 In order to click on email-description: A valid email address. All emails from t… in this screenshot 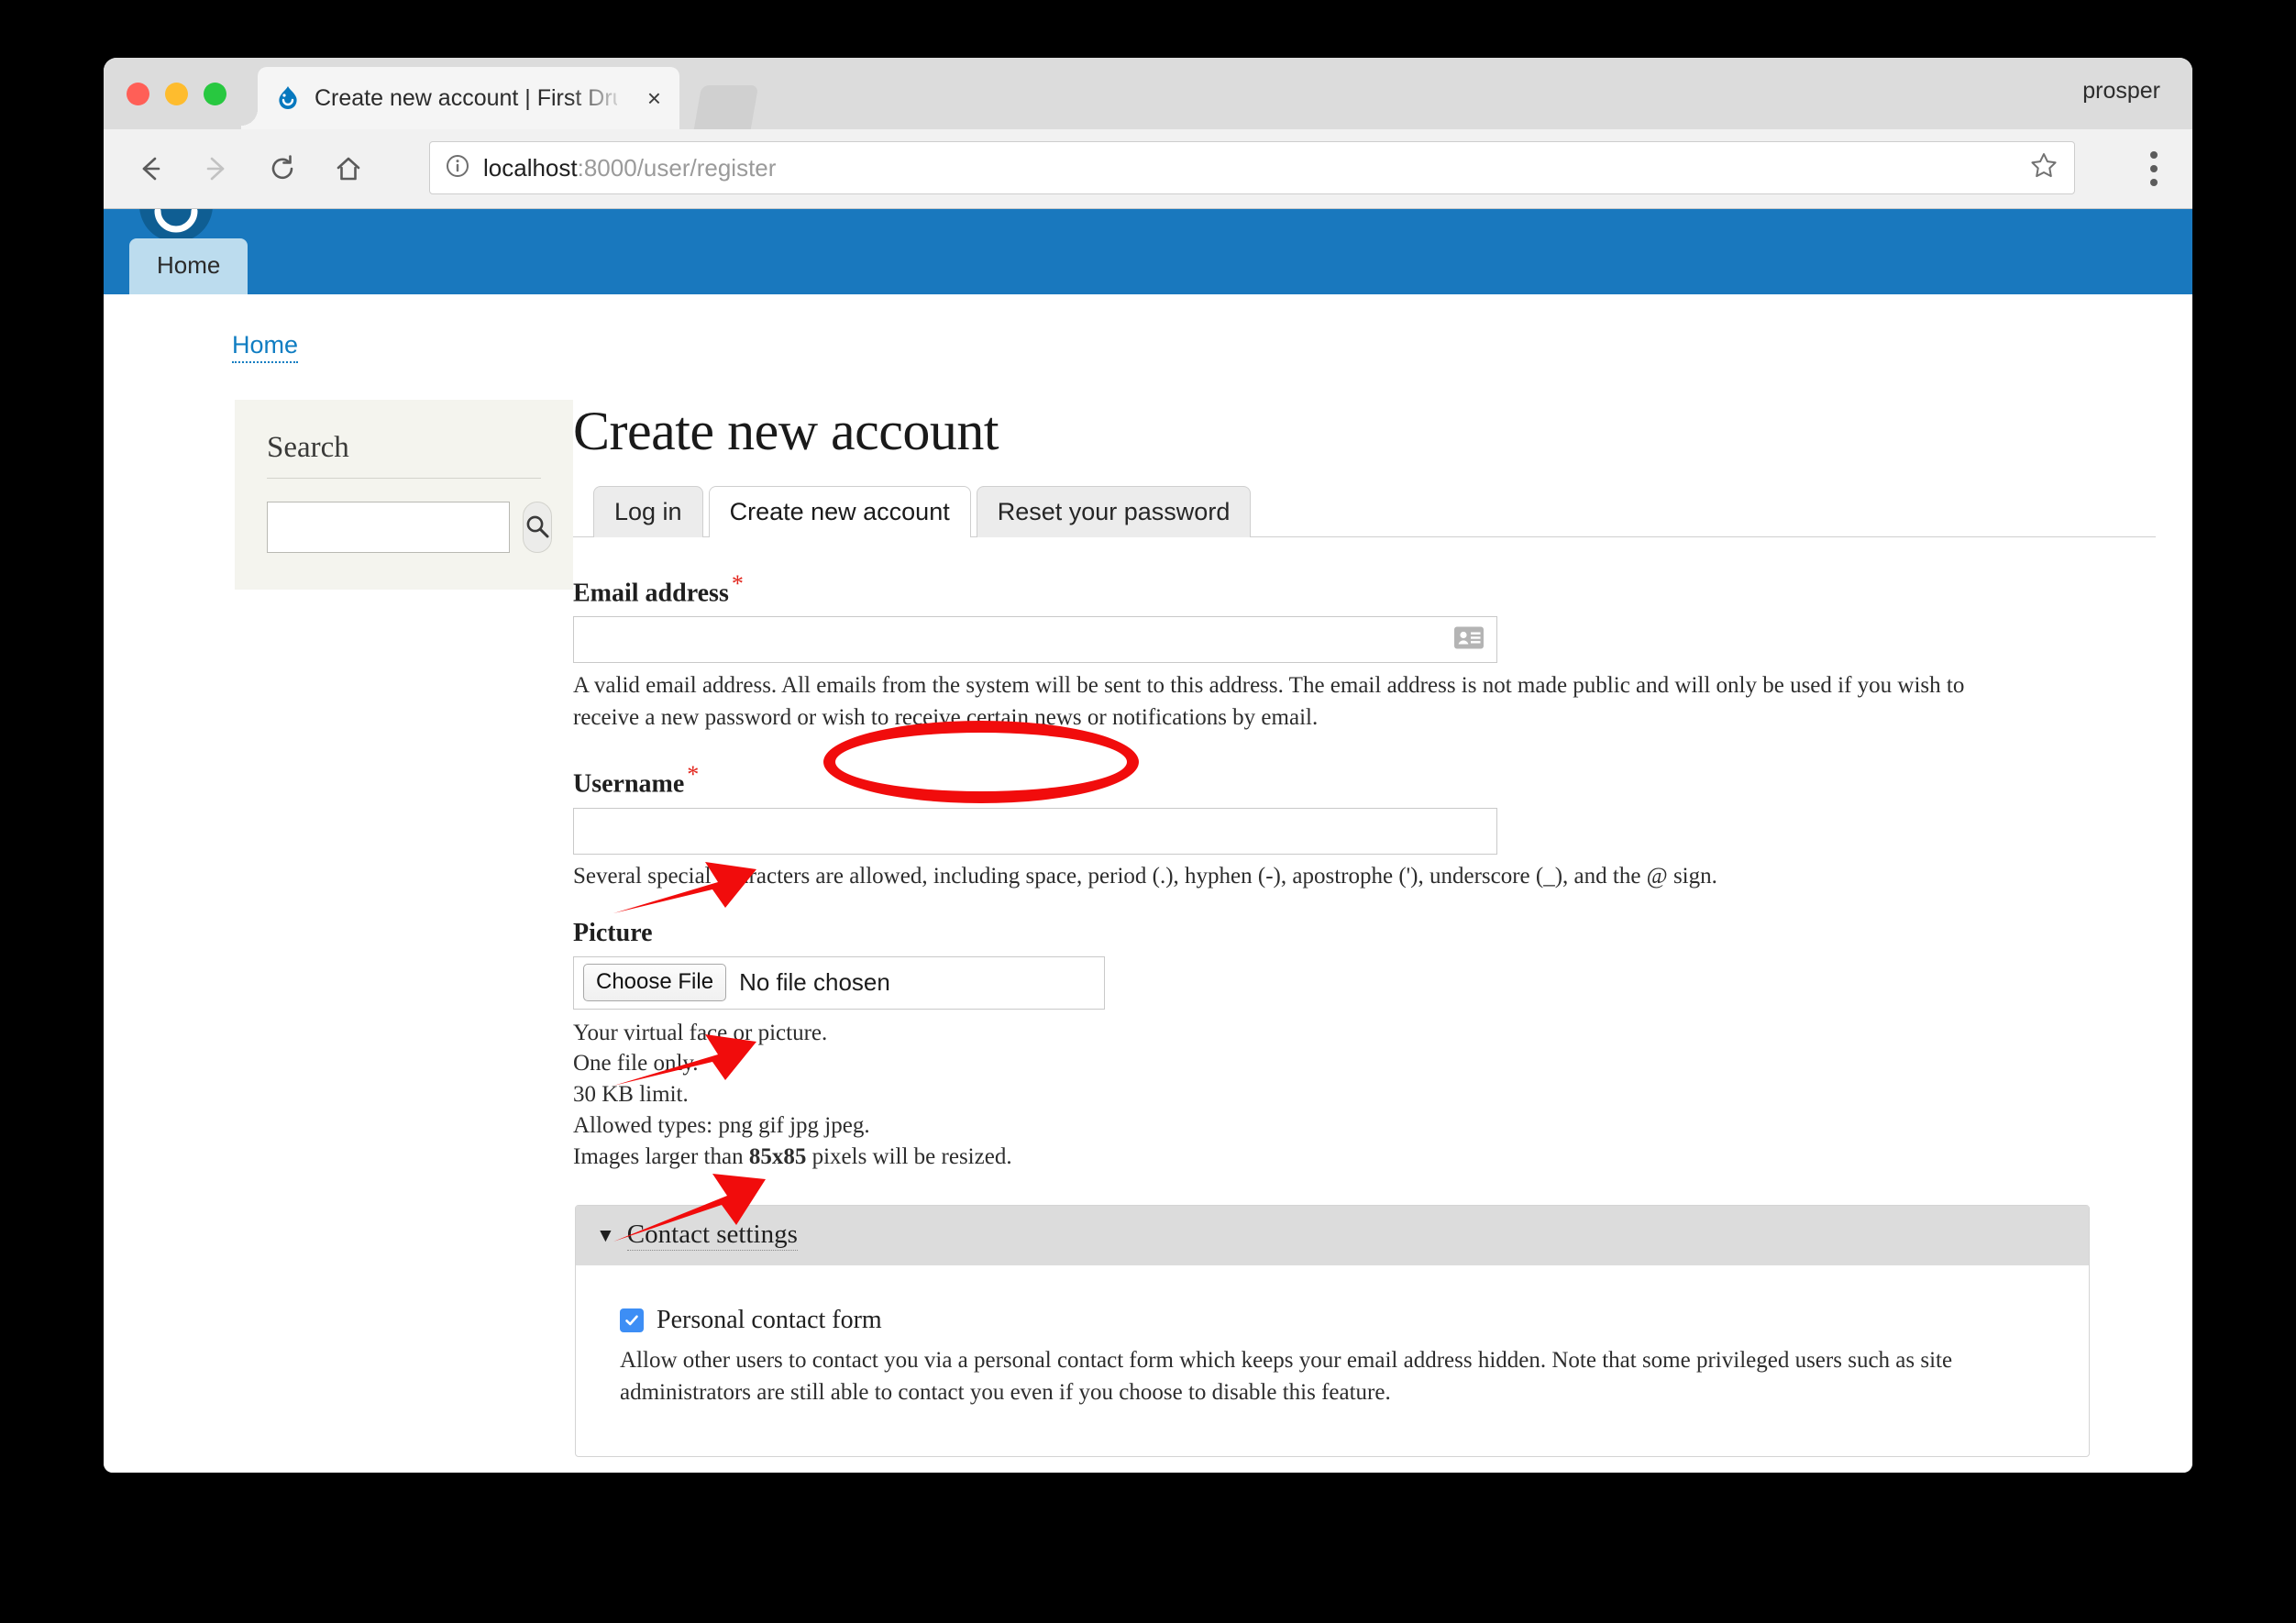, I will do `click(1269, 701)`.